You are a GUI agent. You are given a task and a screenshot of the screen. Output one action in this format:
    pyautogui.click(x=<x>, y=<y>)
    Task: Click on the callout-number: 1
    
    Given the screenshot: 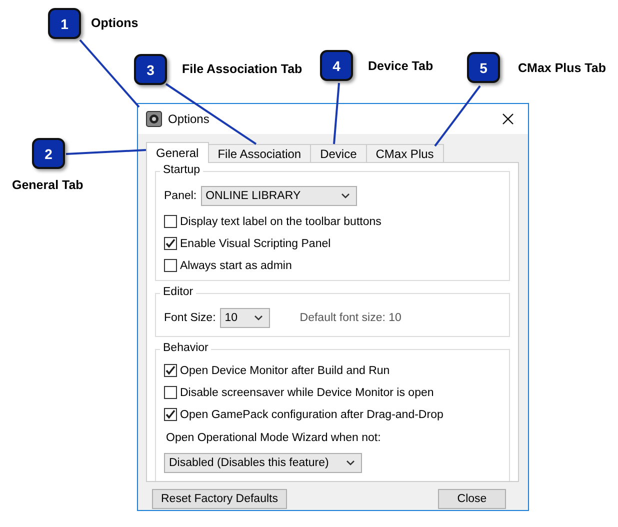 What is the action you would take?
    pyautogui.click(x=64, y=23)
    